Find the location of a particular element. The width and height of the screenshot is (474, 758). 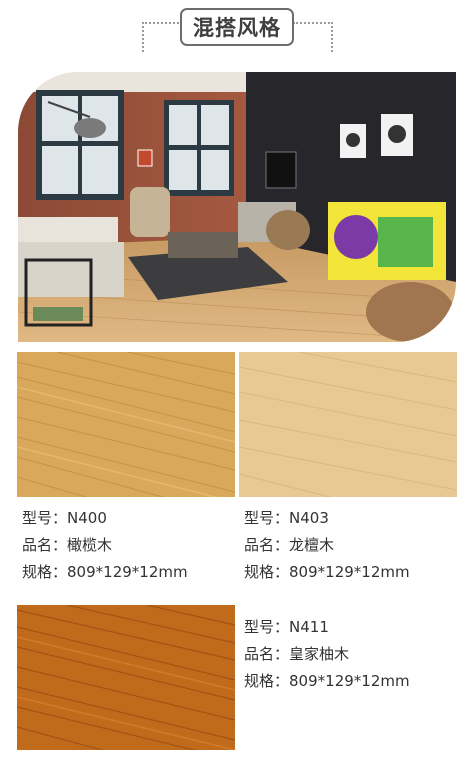

product-spec-n400: 型号：N400 品名：橄榄木 规格：809*129*12mm is located at coordinates (105, 545).